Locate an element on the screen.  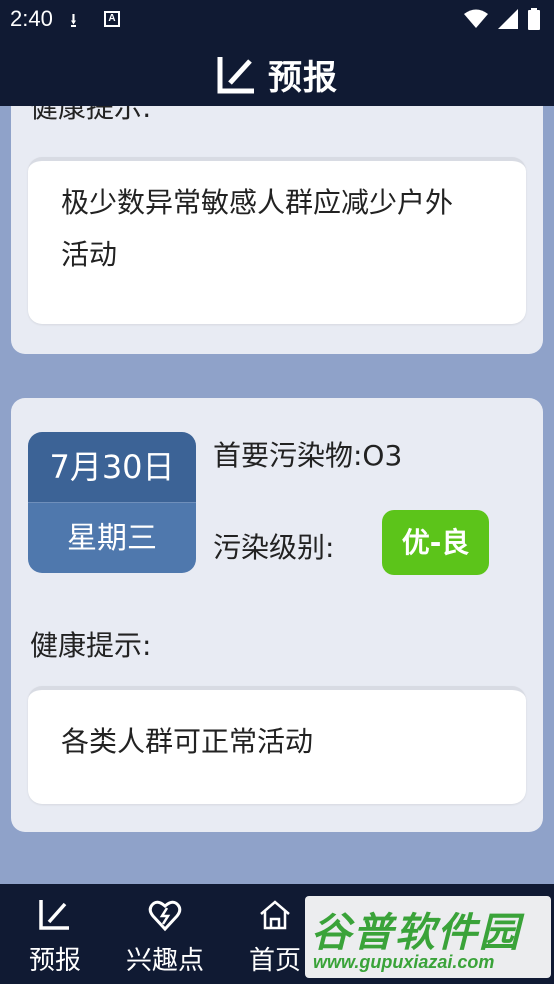
status-icons is located at coordinates (502, 19).